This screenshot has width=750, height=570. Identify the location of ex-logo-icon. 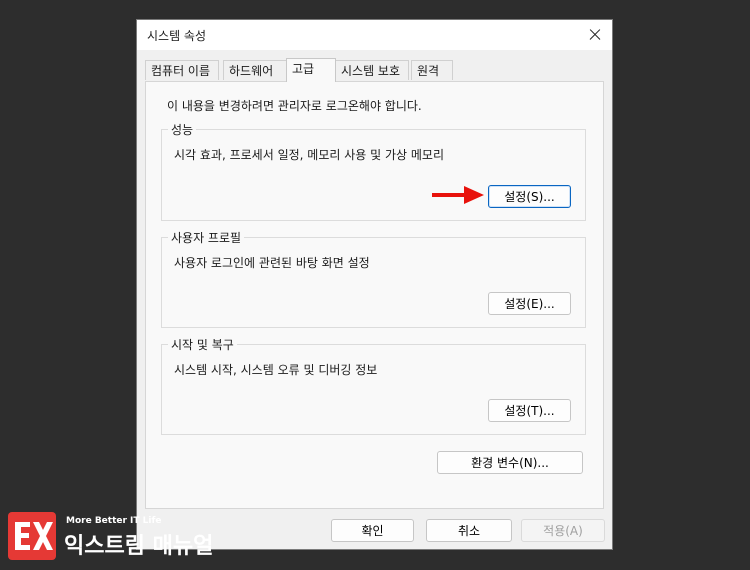
(32, 536).